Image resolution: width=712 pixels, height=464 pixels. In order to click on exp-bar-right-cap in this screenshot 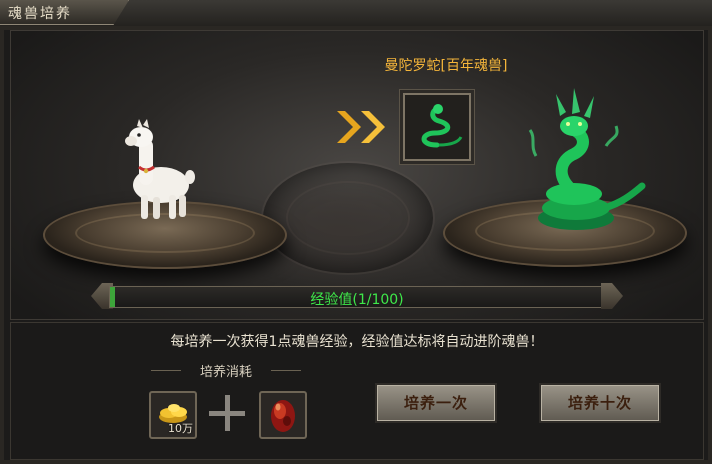, I will do `click(612, 296)`.